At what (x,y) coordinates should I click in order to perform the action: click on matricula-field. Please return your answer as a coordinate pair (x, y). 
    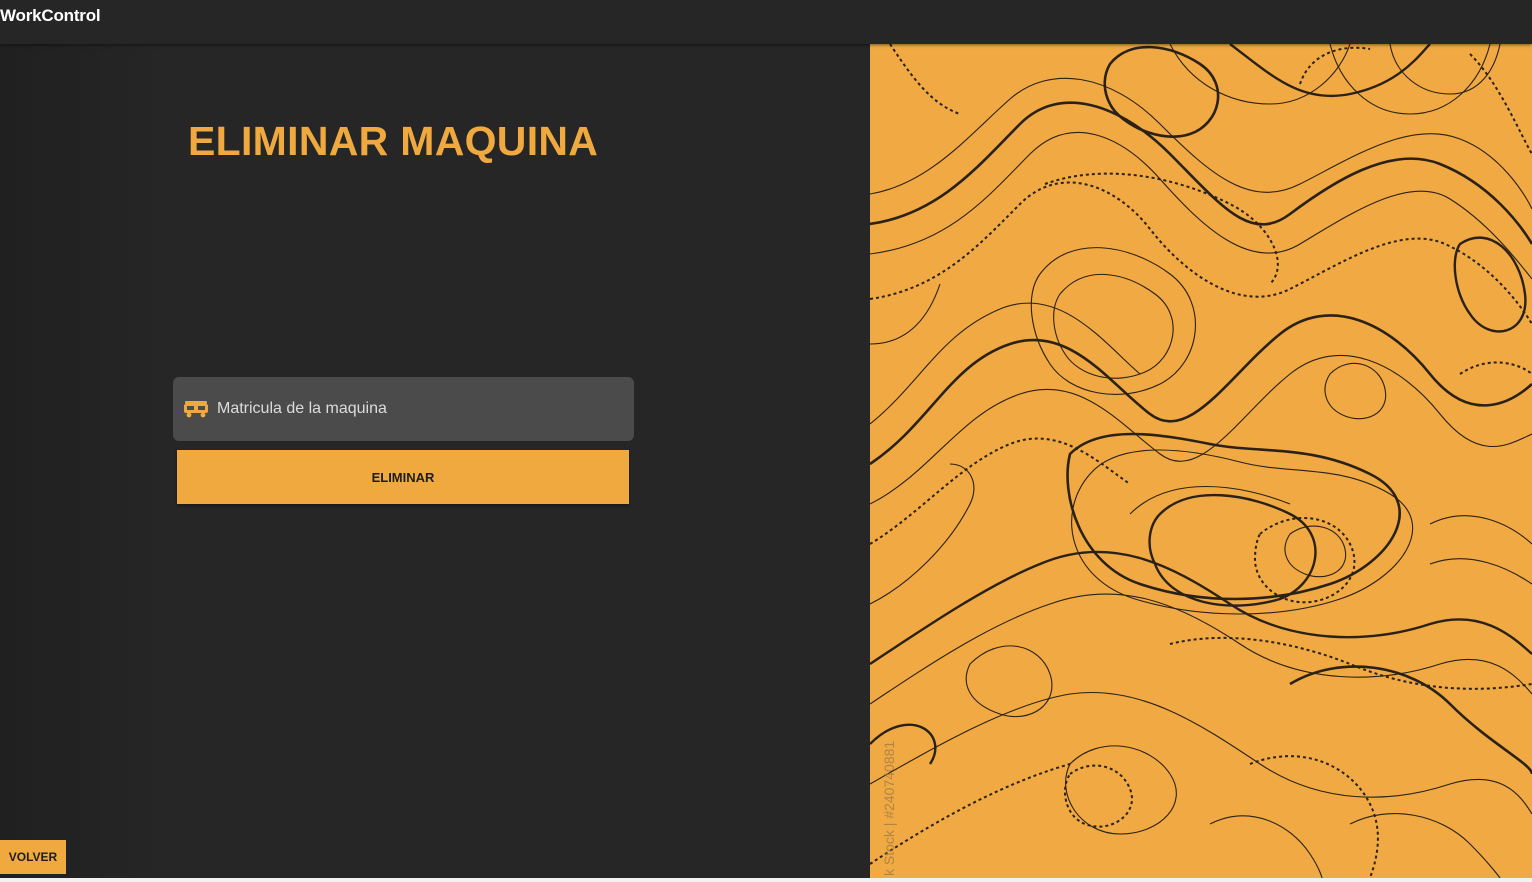
    Looking at the image, I should click on (403, 409).